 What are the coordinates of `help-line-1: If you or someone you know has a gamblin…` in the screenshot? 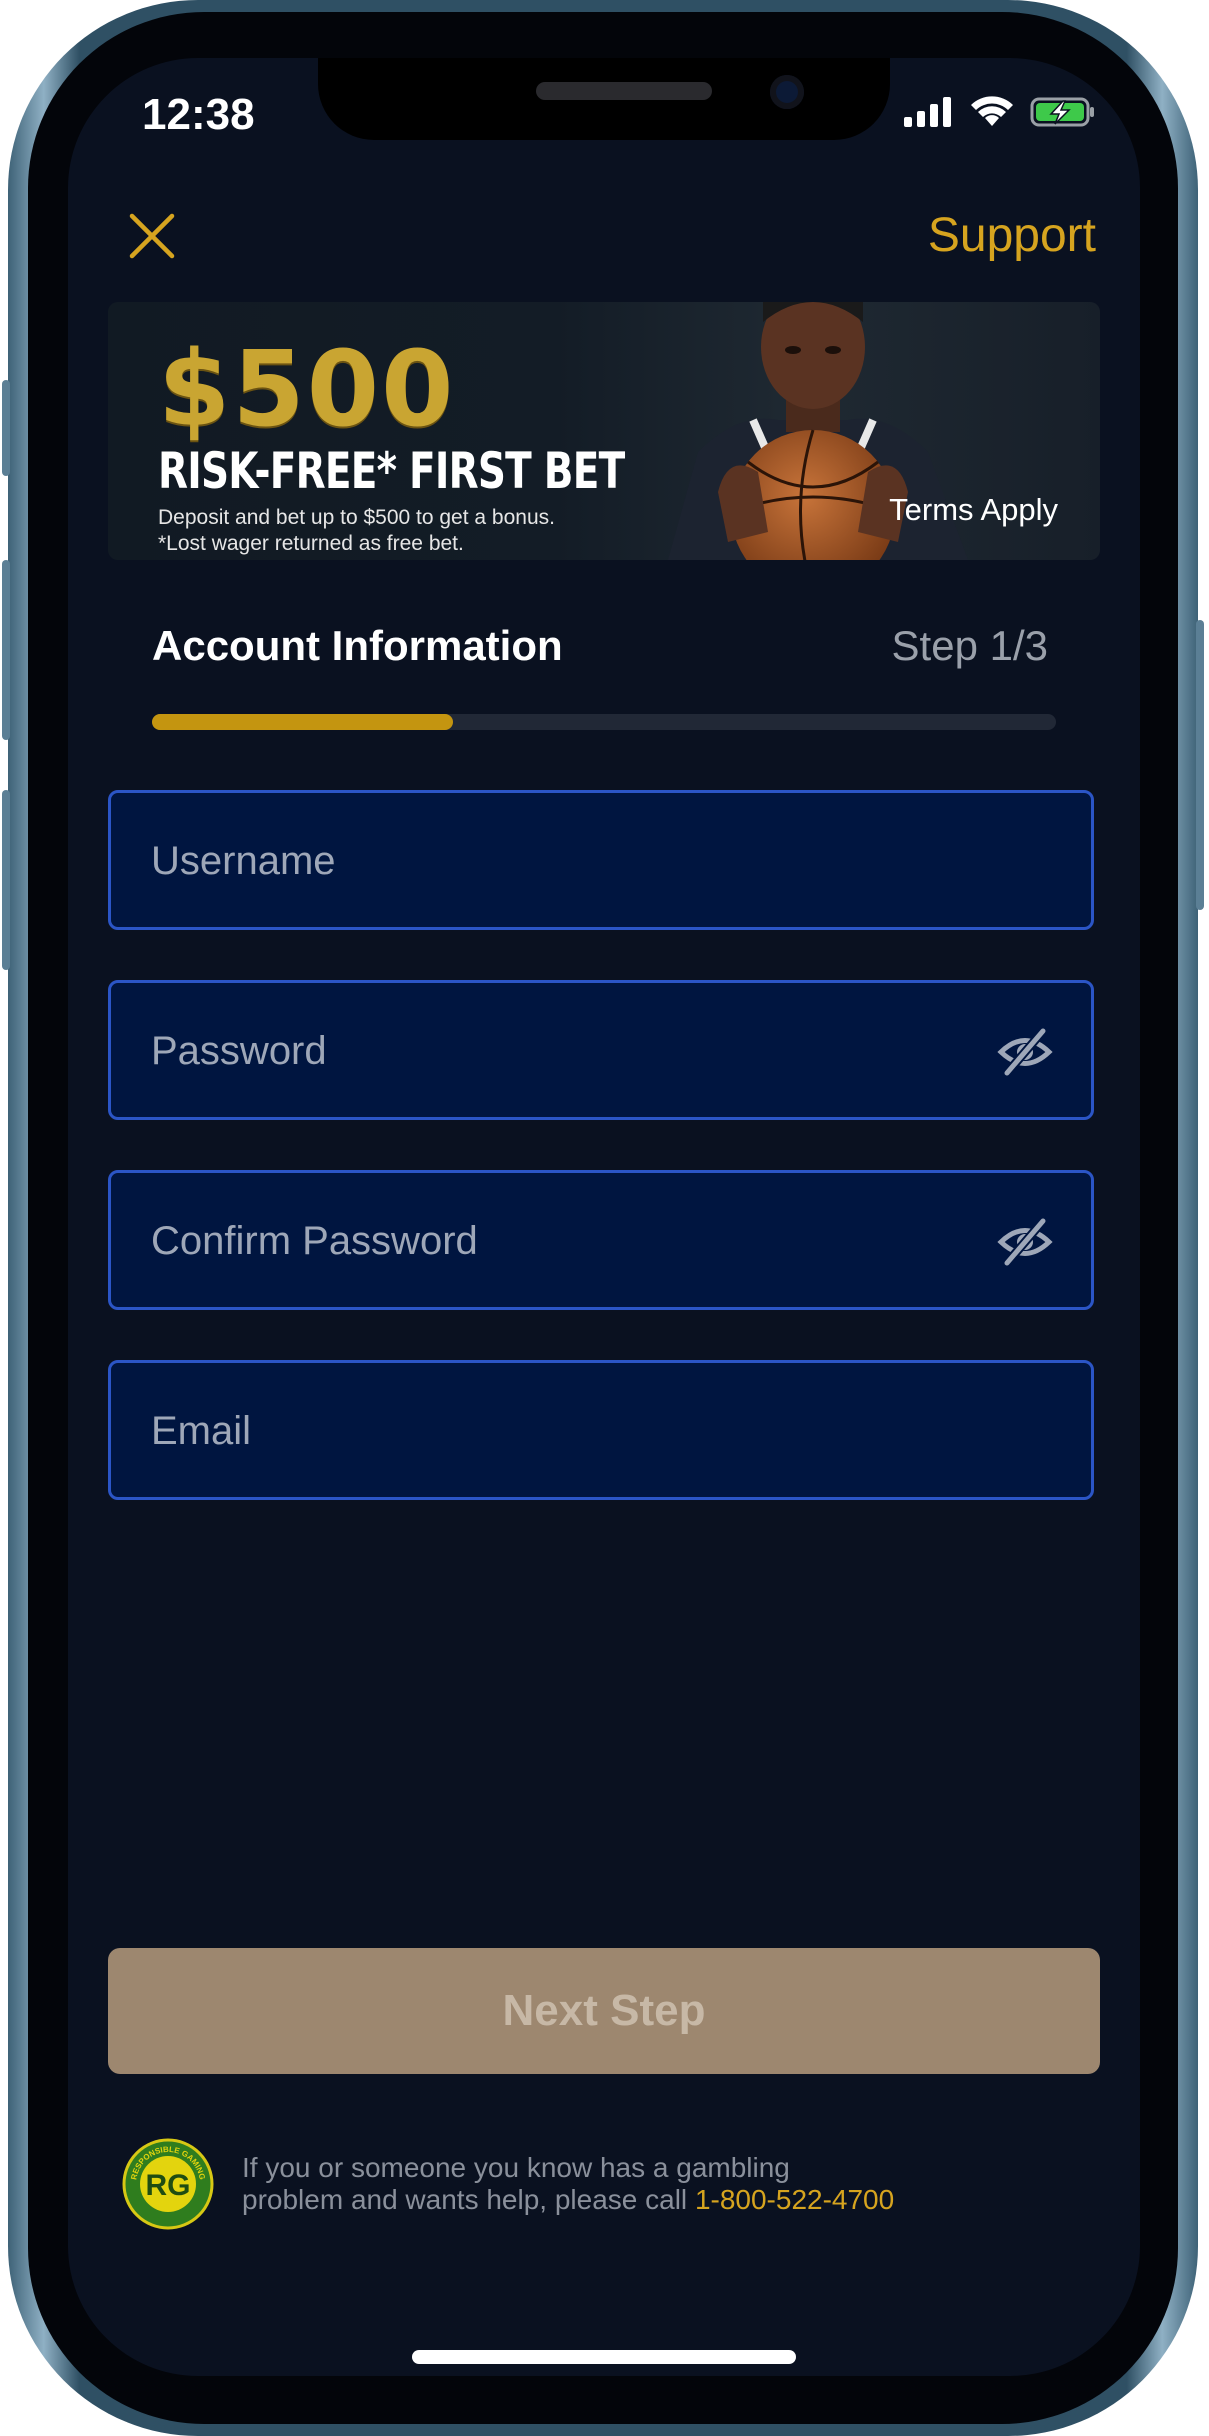 It's located at (516, 2167).